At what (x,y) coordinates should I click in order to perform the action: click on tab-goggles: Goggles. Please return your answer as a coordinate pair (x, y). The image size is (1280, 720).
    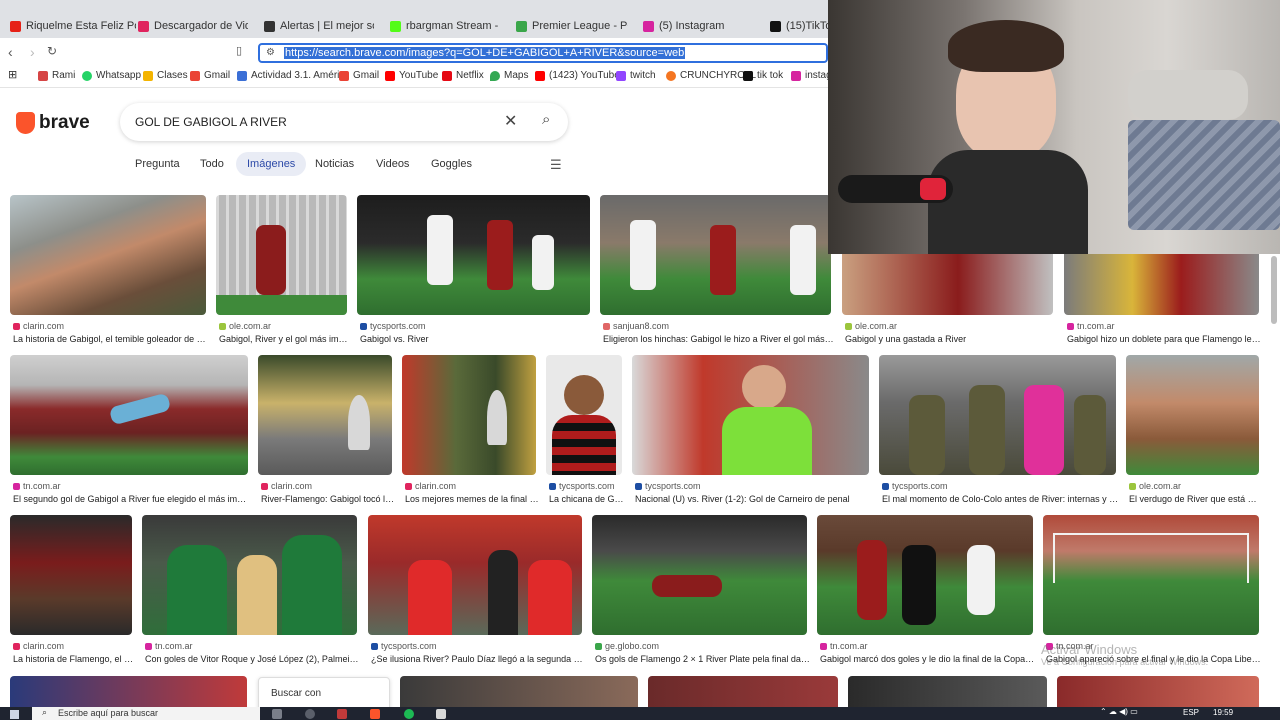
    Looking at the image, I should click on (451, 164).